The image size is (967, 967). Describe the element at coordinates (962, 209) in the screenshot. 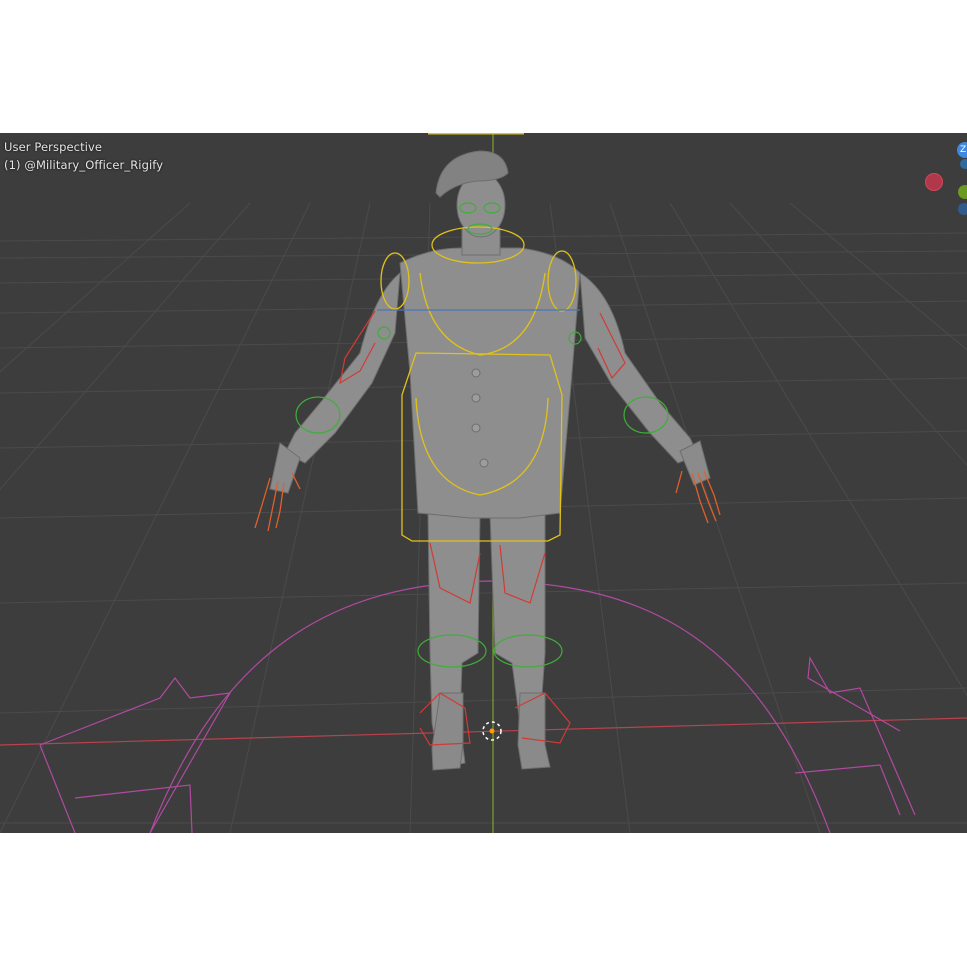

I see `gizmo-neg-y-axis-icon` at that location.